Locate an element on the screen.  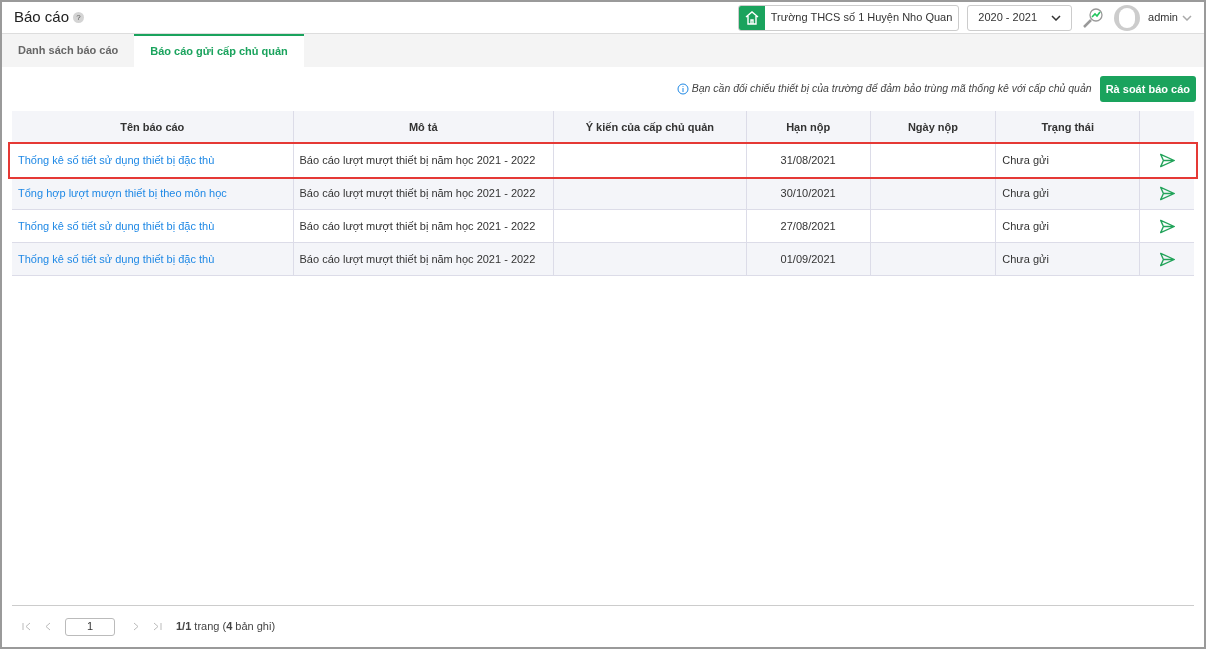
last-page-icon is located at coordinates (157, 626).